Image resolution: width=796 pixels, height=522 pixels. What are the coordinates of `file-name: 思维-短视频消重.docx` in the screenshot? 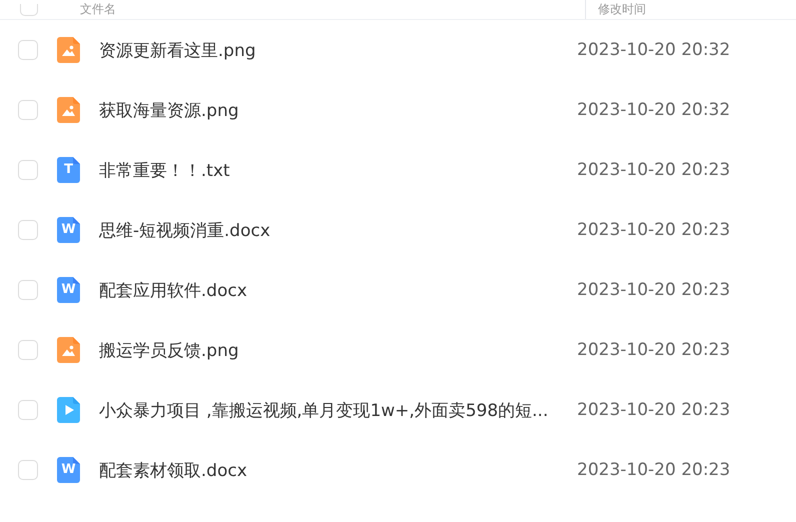 It's located at (329, 230).